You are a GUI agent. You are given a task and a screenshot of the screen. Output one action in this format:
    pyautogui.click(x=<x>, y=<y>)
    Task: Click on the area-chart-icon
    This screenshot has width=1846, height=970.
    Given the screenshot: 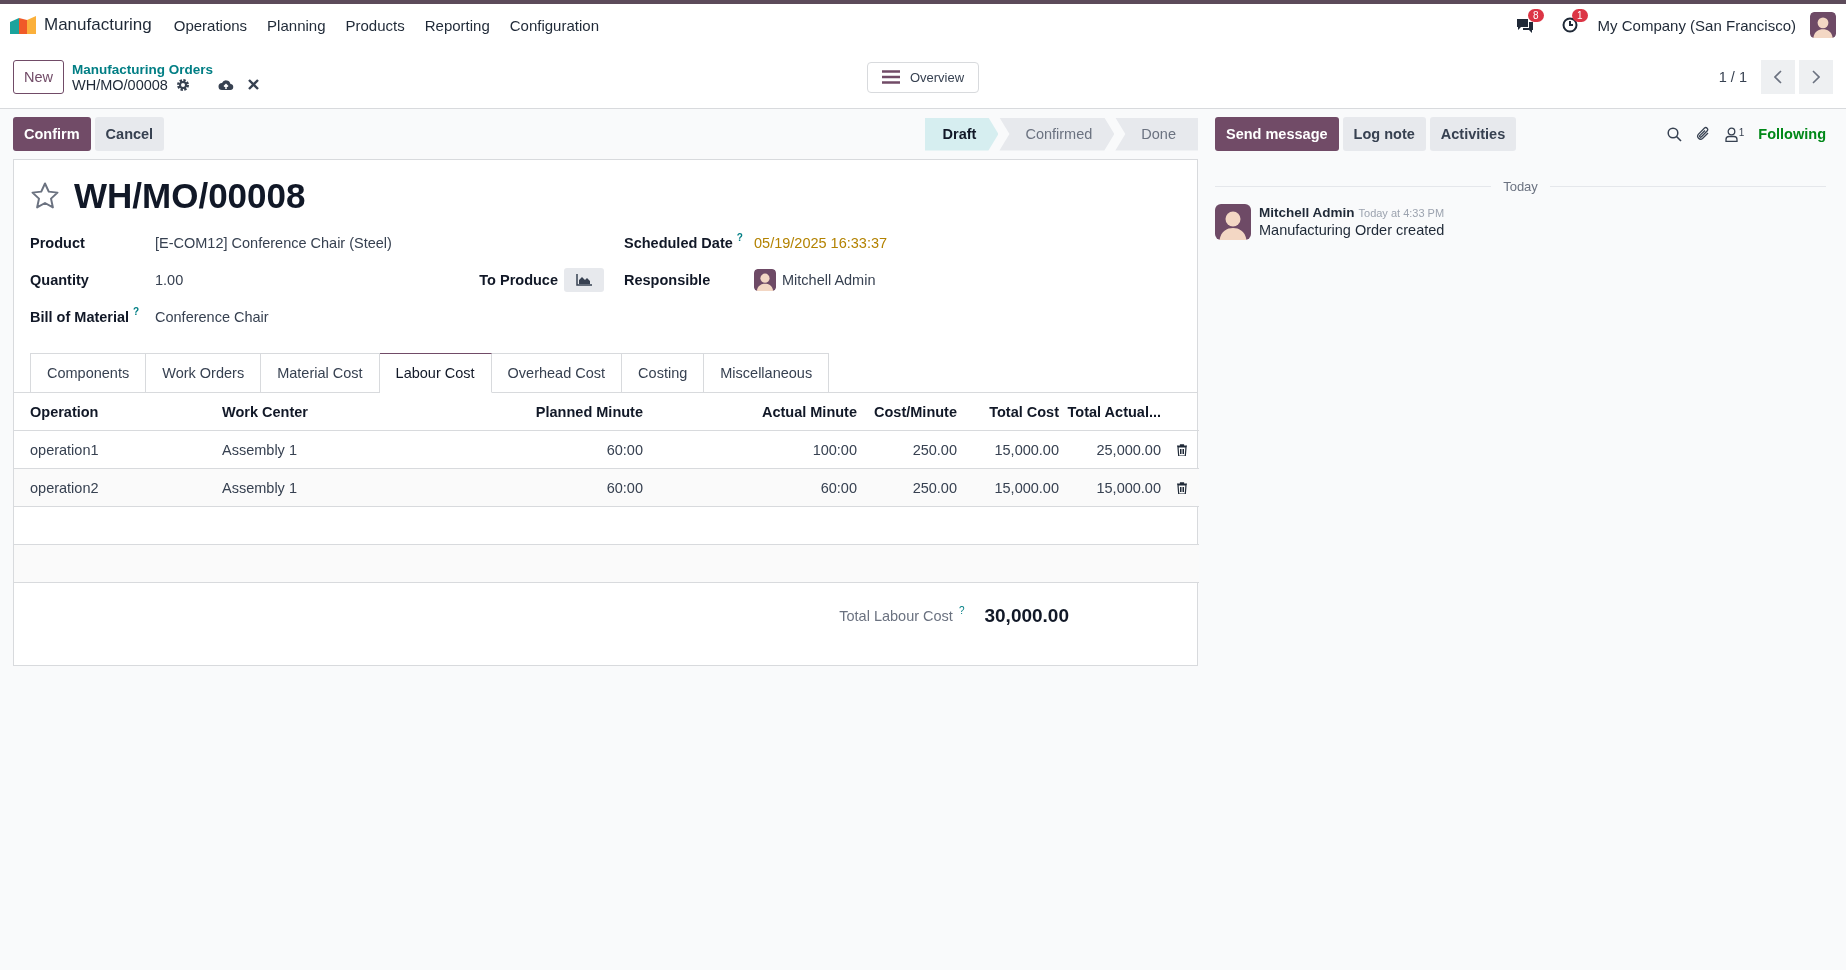 What is the action you would take?
    pyautogui.click(x=584, y=279)
    